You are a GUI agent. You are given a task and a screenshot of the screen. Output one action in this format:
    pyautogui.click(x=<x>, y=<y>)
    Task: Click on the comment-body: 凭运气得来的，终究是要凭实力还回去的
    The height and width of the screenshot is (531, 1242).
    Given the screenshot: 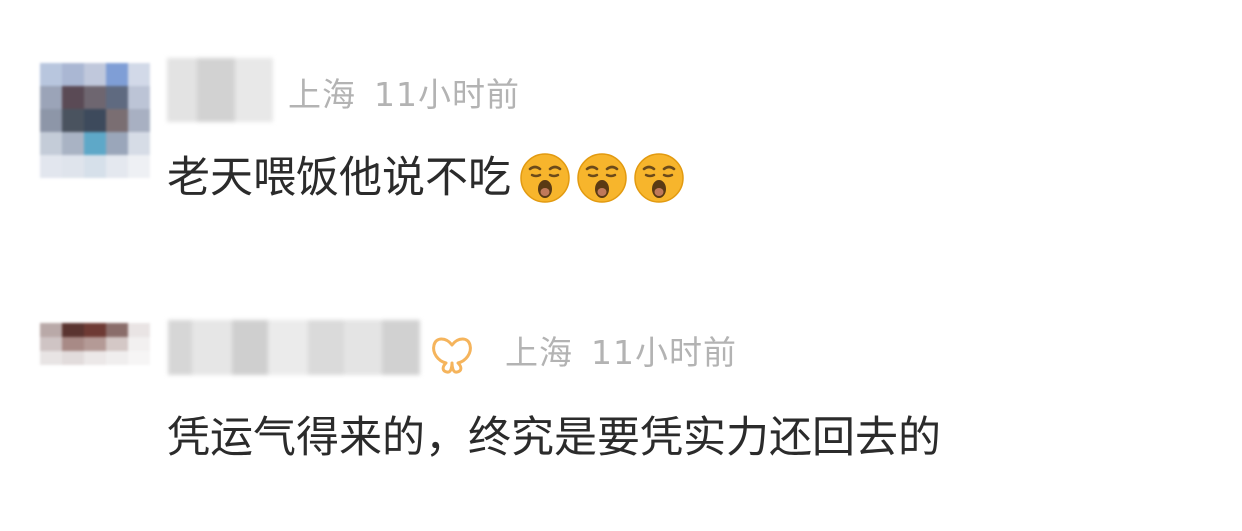 What is the action you would take?
    pyautogui.click(x=554, y=438)
    